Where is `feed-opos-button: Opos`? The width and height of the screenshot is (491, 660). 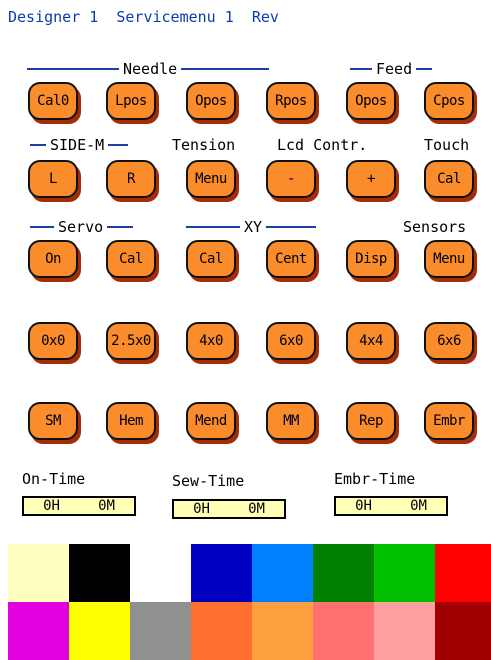 feed-opos-button: Opos is located at coordinates (371, 101).